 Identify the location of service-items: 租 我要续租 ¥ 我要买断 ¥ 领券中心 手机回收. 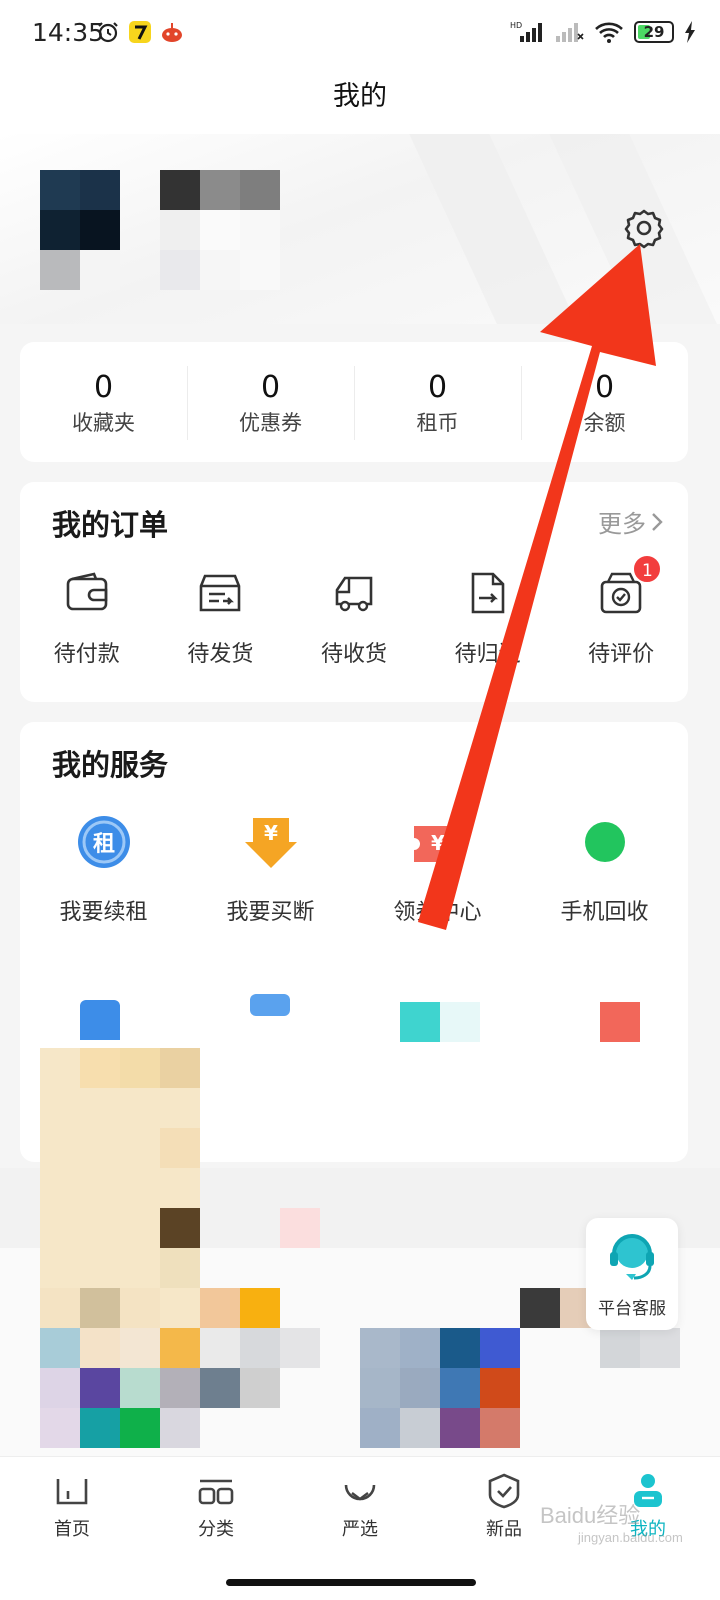
(354, 870).